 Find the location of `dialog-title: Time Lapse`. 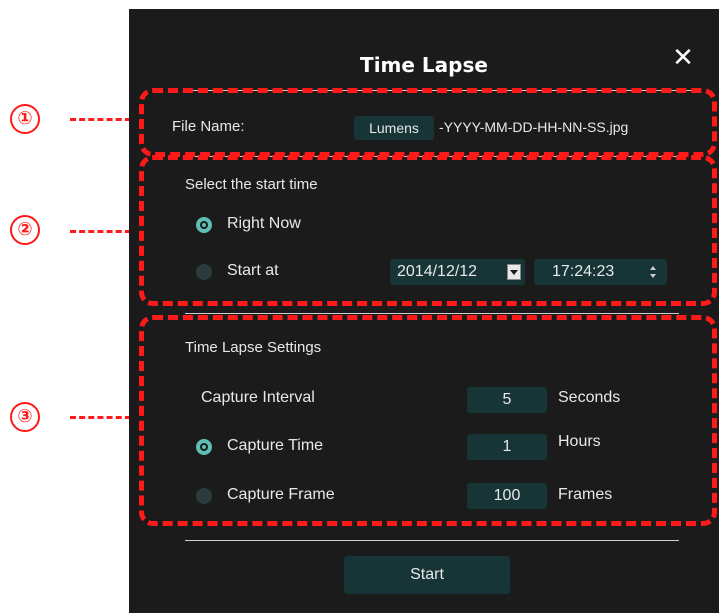

dialog-title: Time Lapse is located at coordinates (424, 65).